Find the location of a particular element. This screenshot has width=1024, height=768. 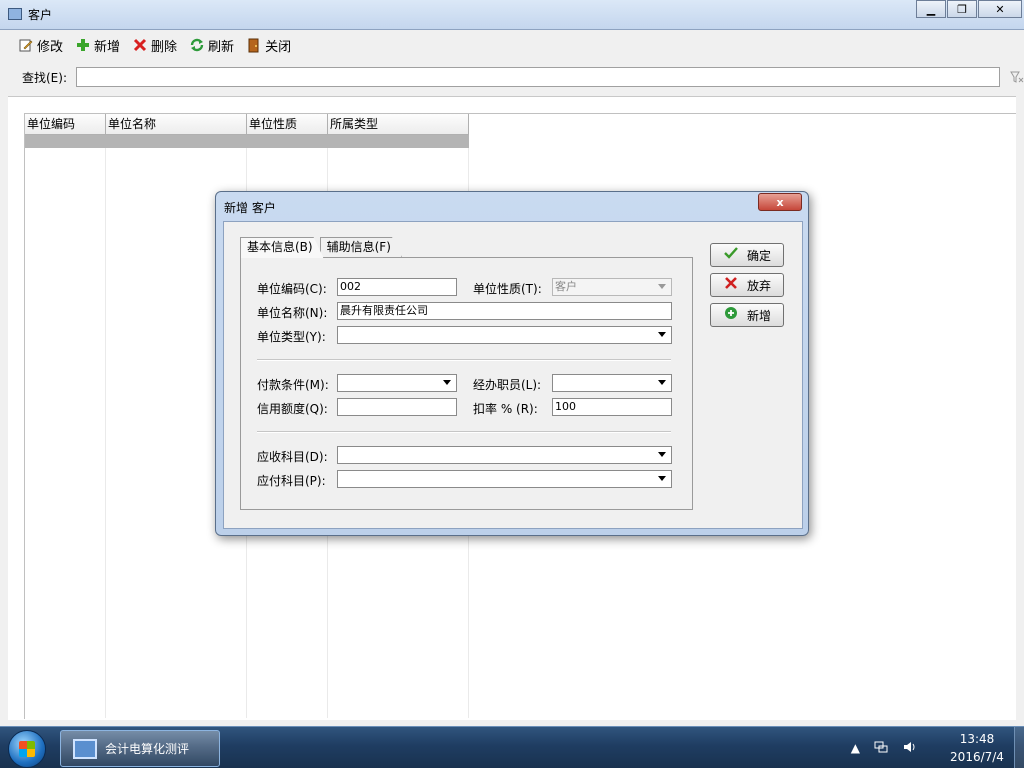

clear-filter-icon is located at coordinates (1017, 79).